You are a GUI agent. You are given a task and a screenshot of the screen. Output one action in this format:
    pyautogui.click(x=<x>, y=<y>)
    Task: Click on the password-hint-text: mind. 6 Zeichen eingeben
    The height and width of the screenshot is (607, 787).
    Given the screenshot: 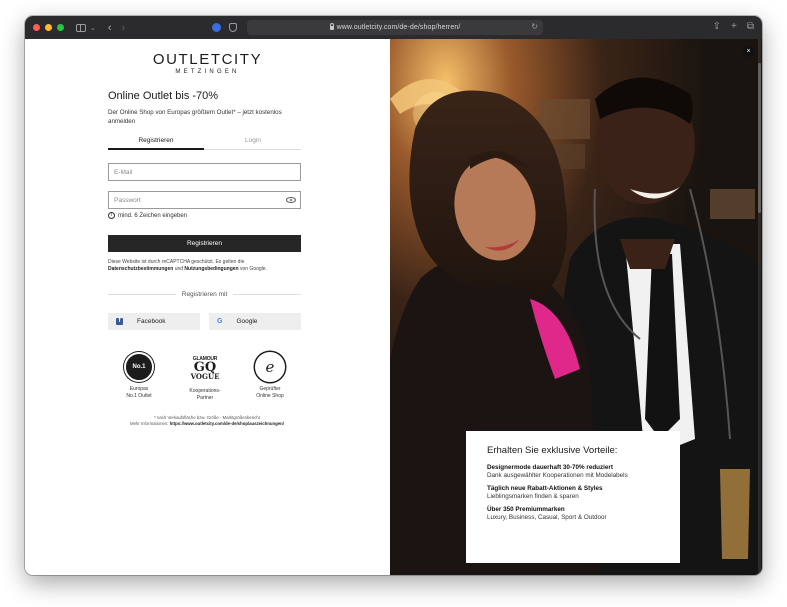 What is the action you would take?
    pyautogui.click(x=153, y=215)
    